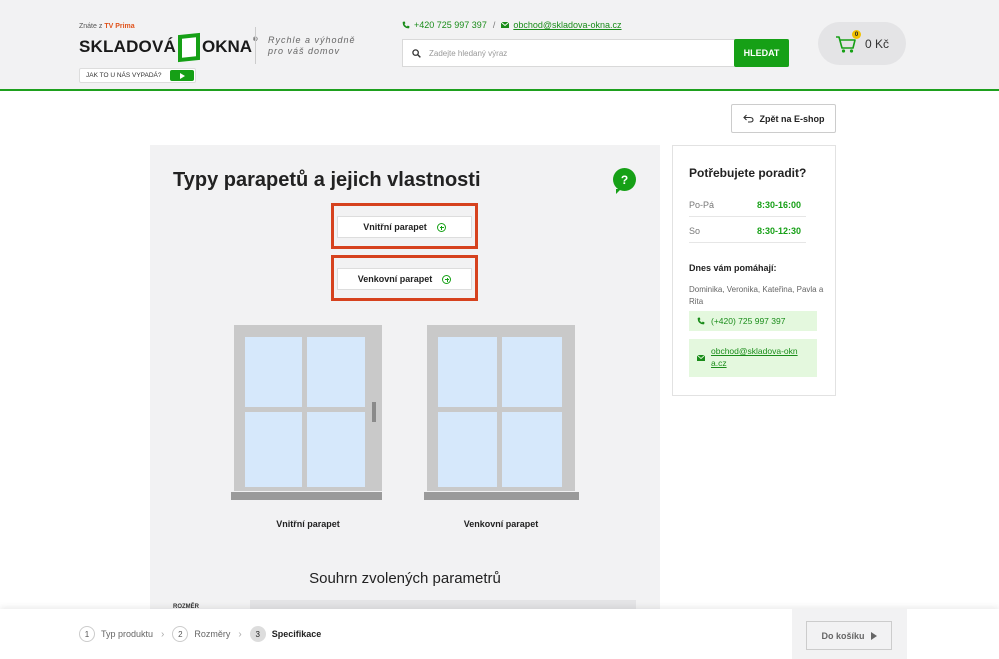  I want to click on hours-time: 8:30-12:30, so click(779, 231).